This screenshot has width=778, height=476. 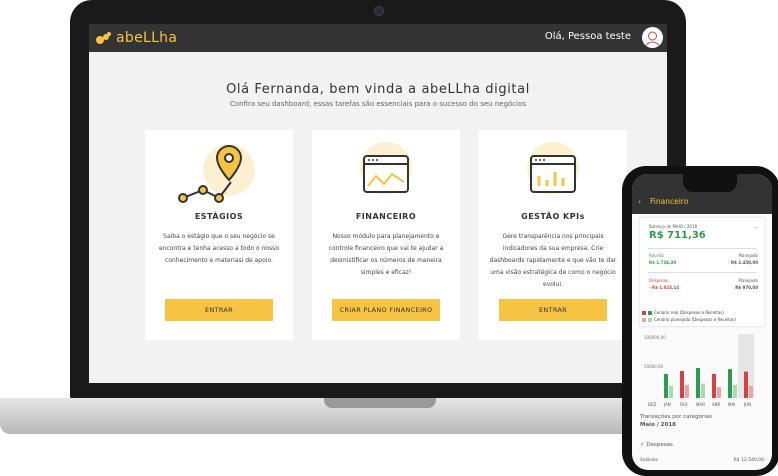 What do you see at coordinates (714, 386) in the screenshot?
I see `chart-bar-abr-s0` at bounding box center [714, 386].